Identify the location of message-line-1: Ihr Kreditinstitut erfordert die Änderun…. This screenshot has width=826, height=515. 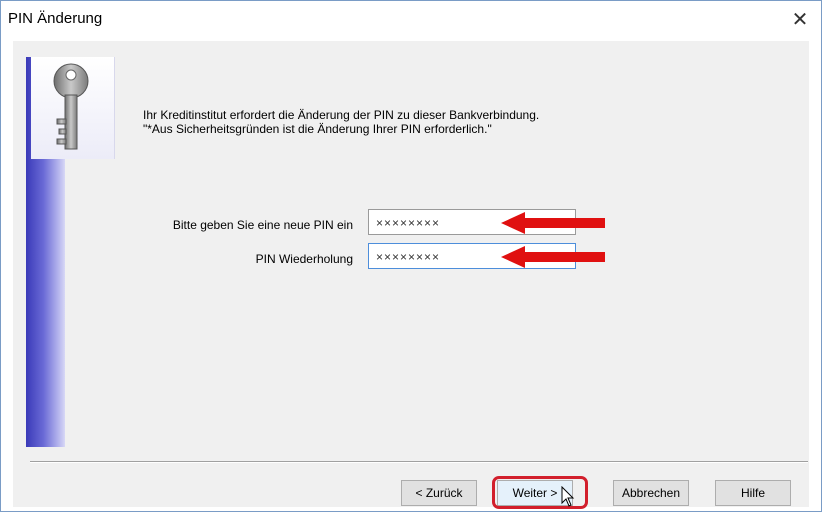
(341, 115).